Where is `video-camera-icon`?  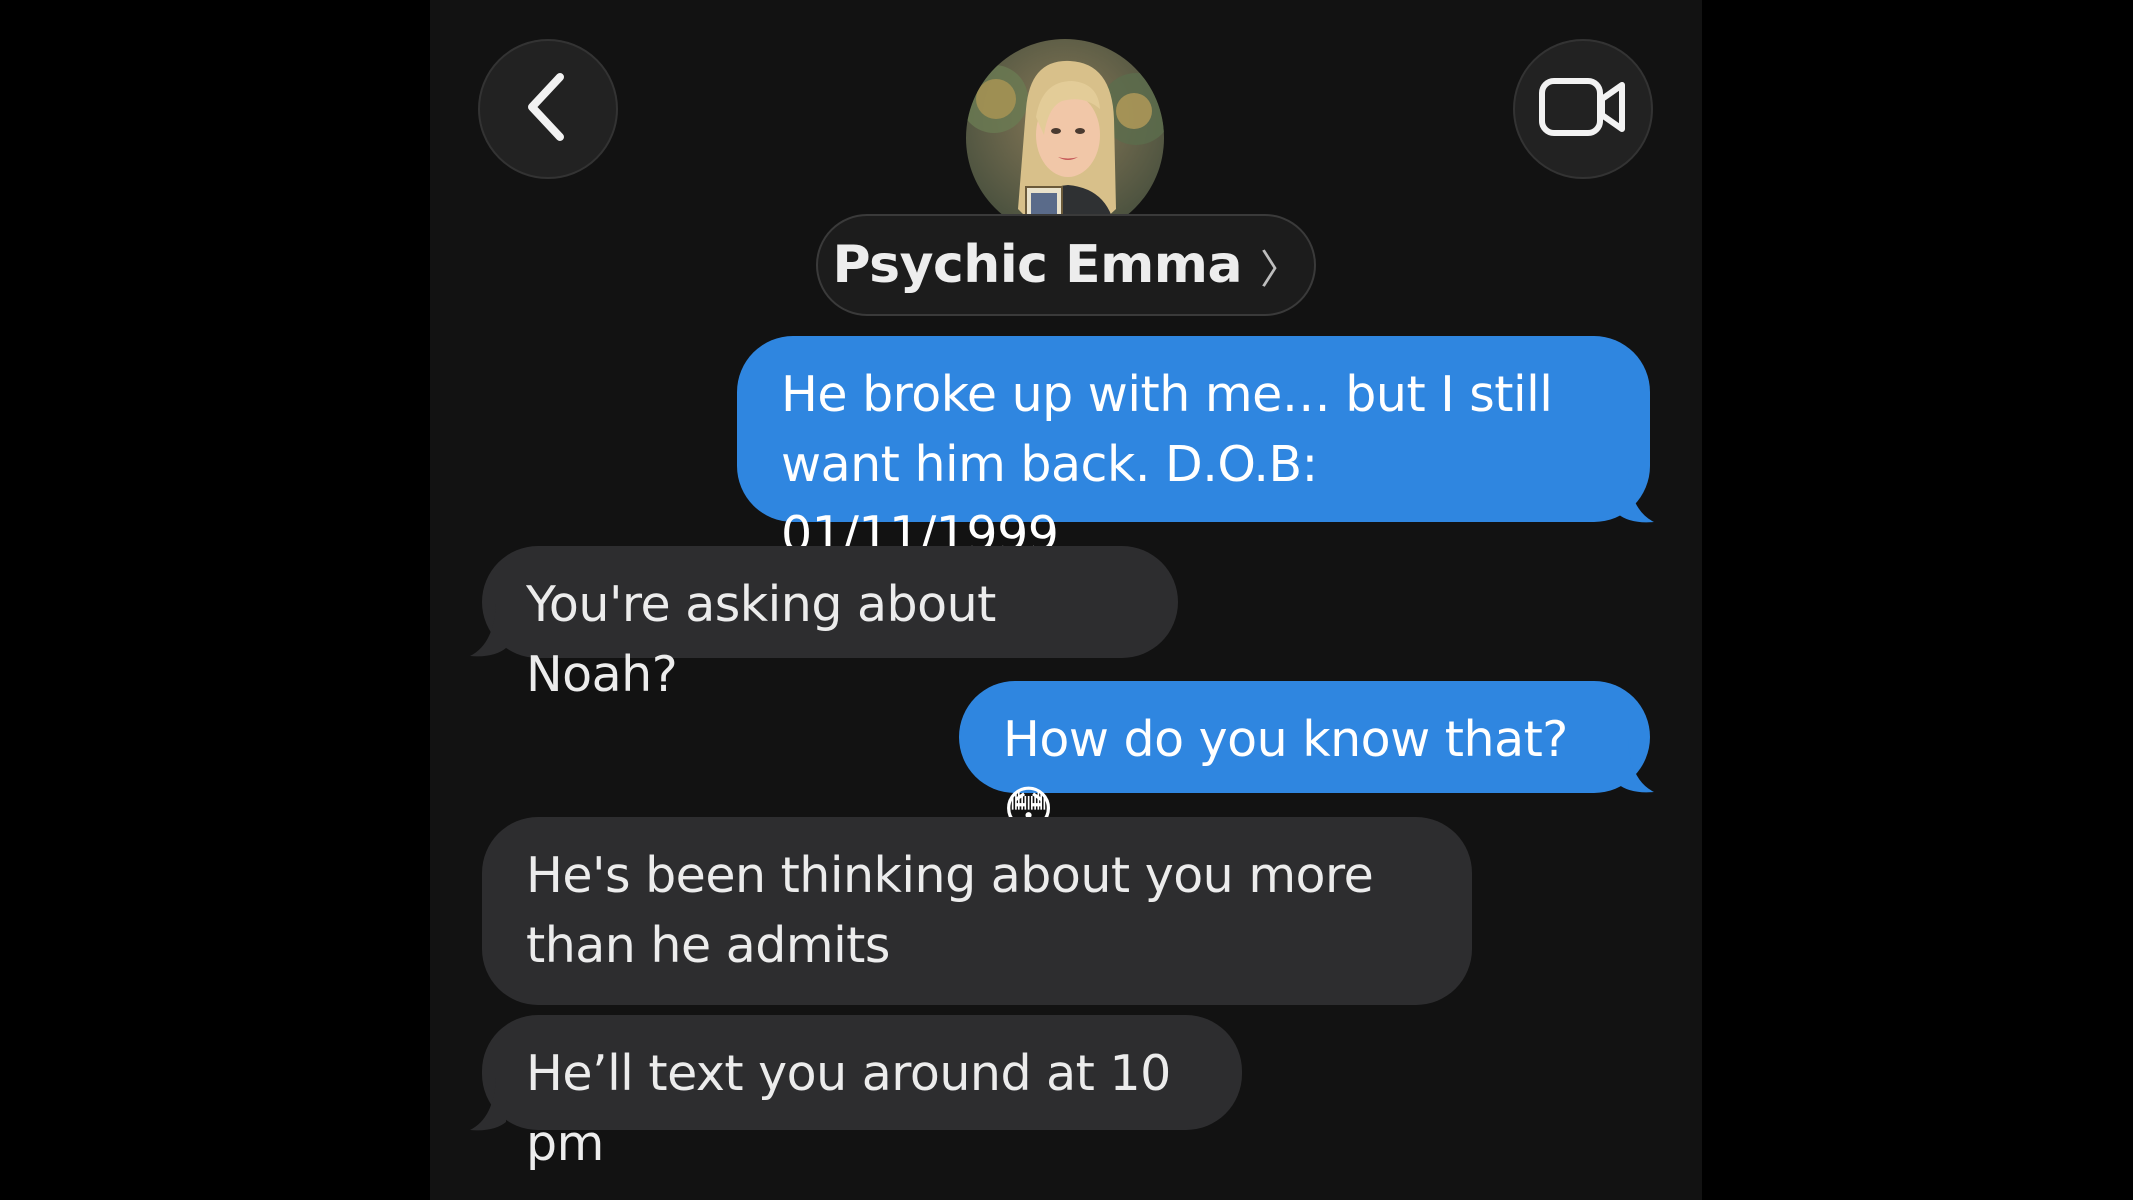 video-camera-icon is located at coordinates (1583, 109).